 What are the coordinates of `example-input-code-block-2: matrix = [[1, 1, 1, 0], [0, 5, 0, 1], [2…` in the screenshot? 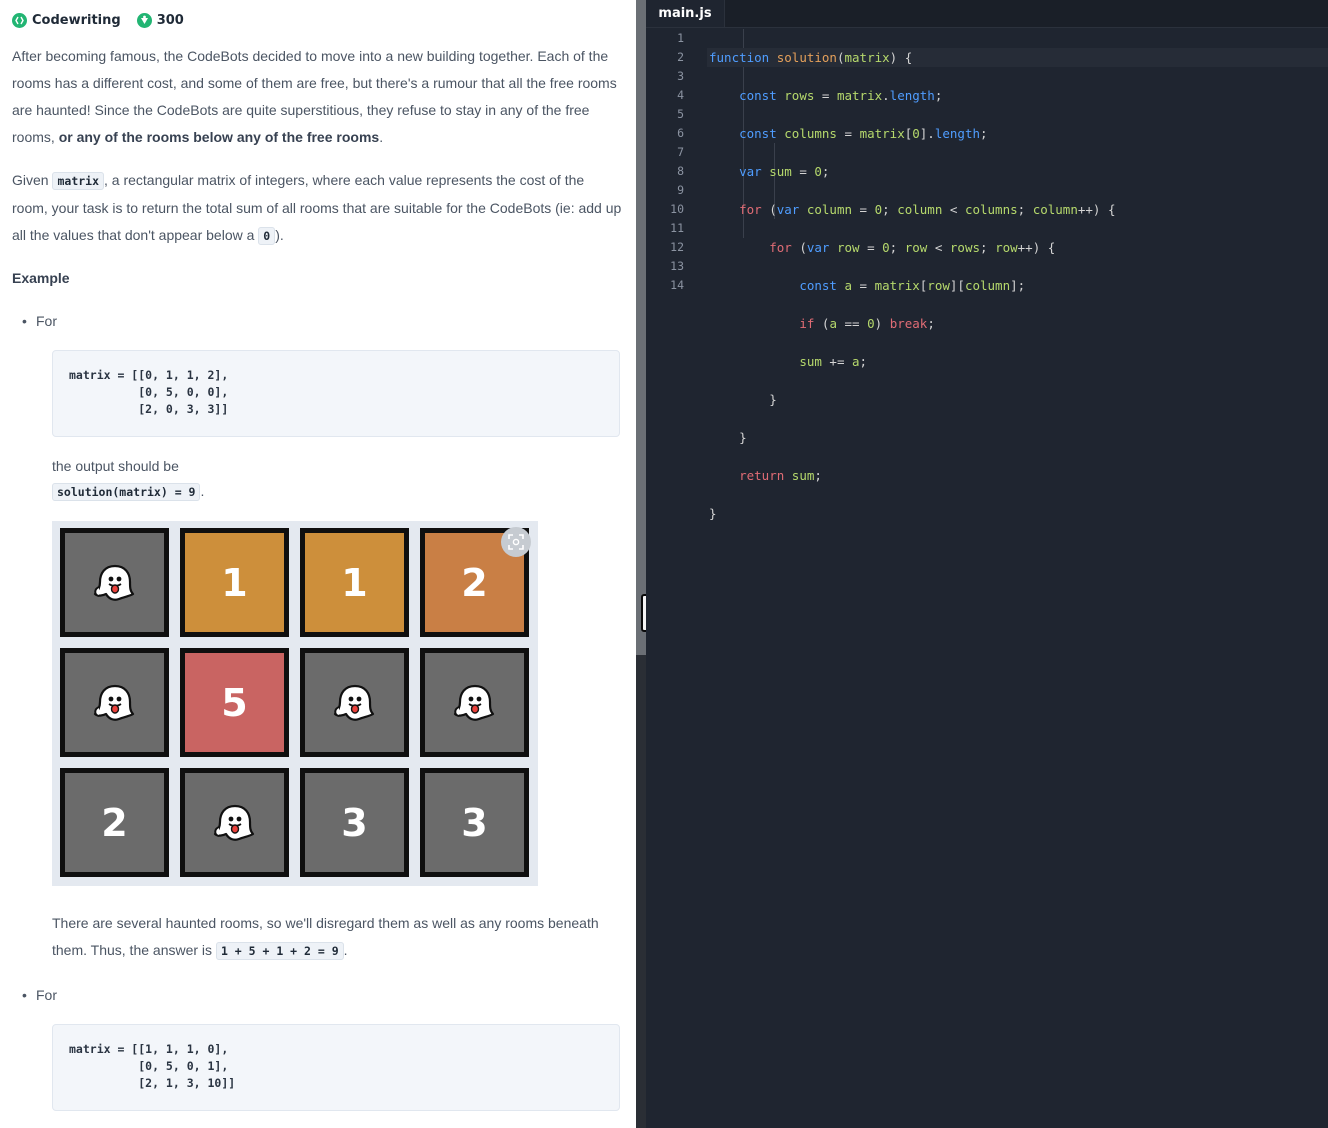 It's located at (336, 1067).